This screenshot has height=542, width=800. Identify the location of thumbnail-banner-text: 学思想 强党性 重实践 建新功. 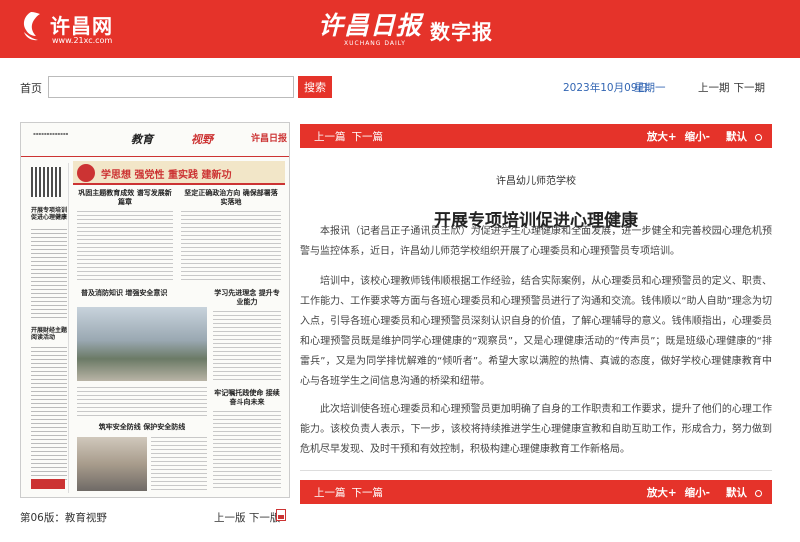
(166, 175).